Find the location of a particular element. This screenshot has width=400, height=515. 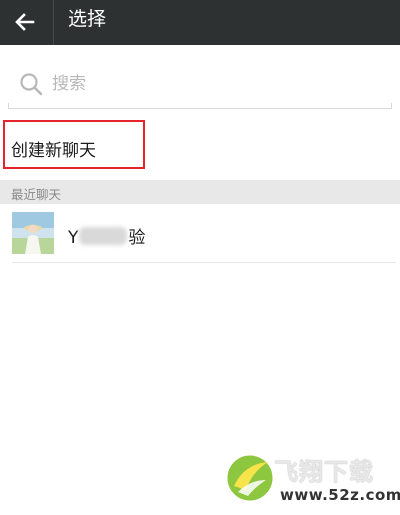

page-title: 选择 is located at coordinates (87, 19).